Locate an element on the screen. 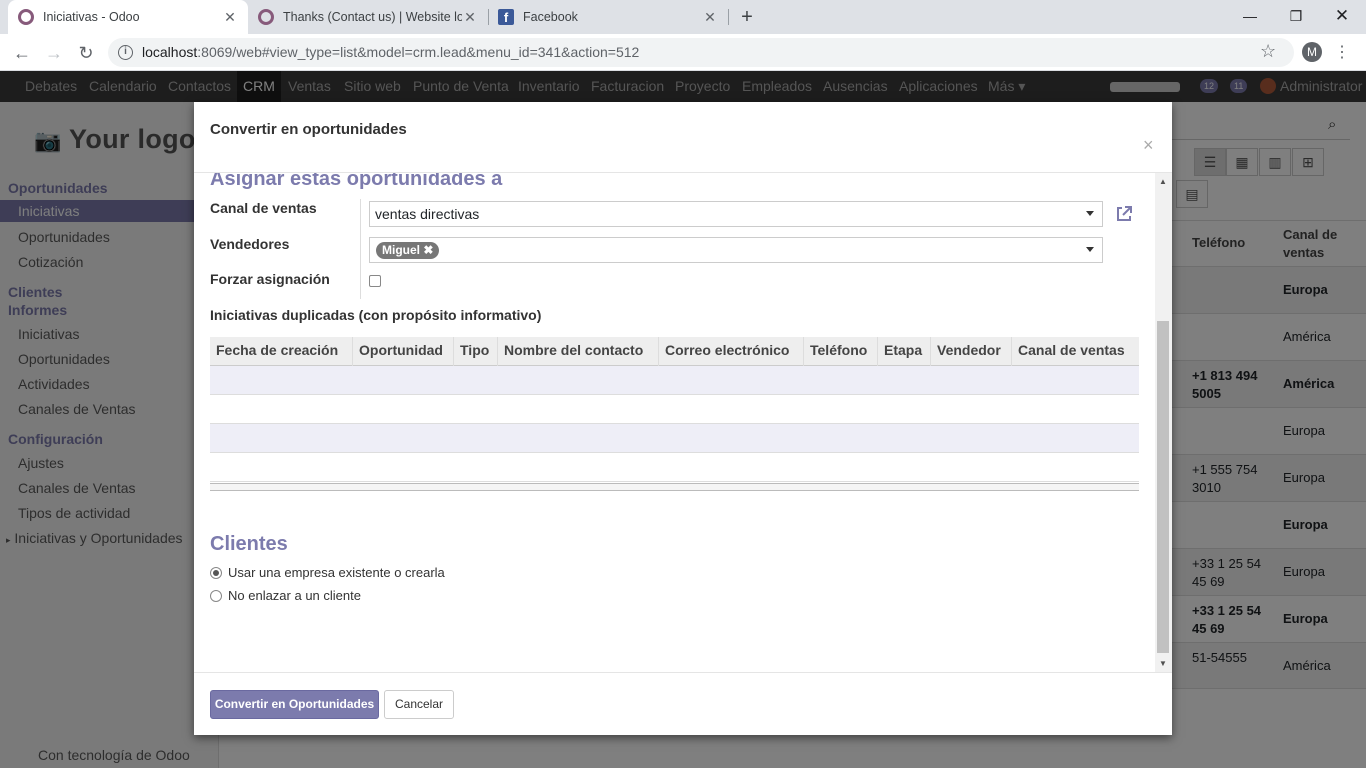  browser-tab: f Facebook ✕ is located at coordinates (608, 17).